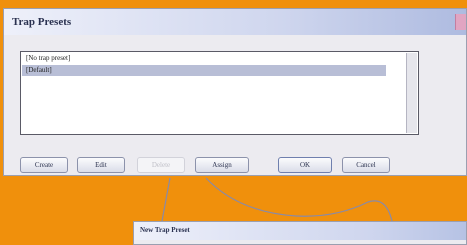 The width and height of the screenshot is (467, 245). Describe the element at coordinates (161, 165) in the screenshot. I see `delete-button: Delete` at that location.